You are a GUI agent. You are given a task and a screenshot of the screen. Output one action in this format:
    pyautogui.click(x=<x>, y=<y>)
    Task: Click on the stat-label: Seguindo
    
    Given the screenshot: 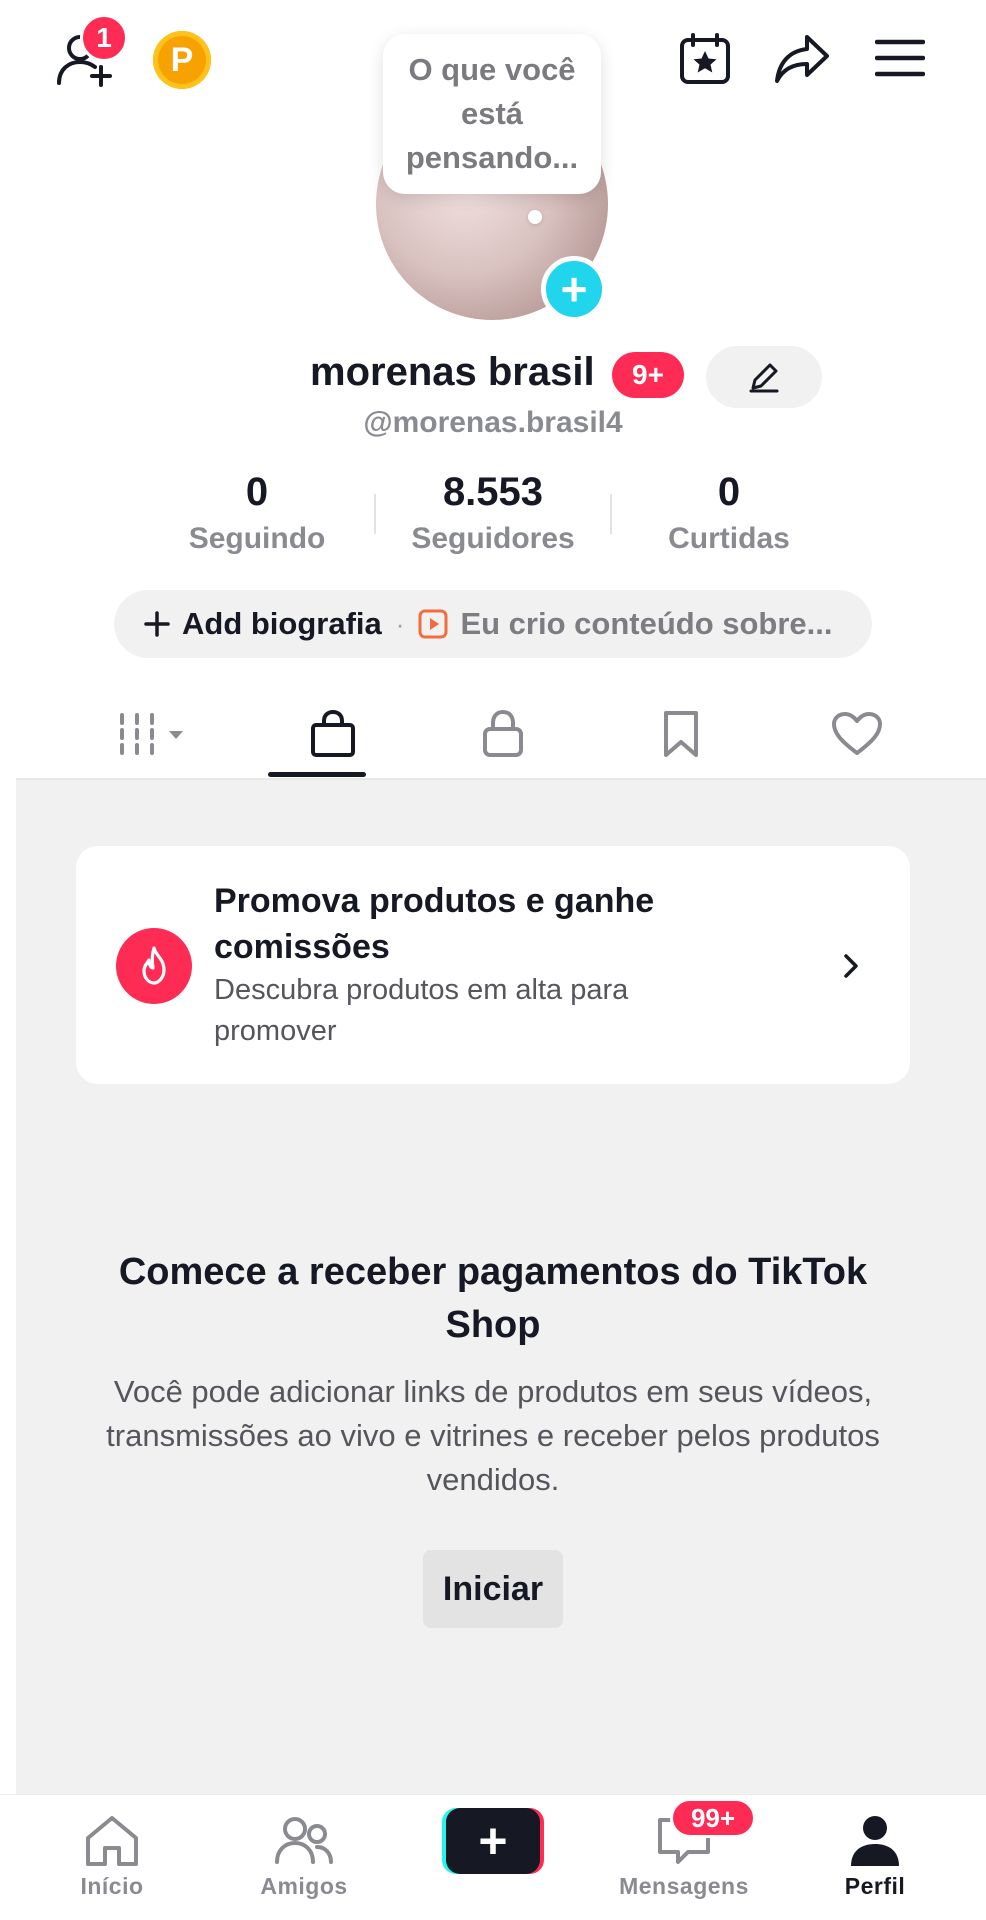 What is the action you would take?
    pyautogui.click(x=257, y=538)
    